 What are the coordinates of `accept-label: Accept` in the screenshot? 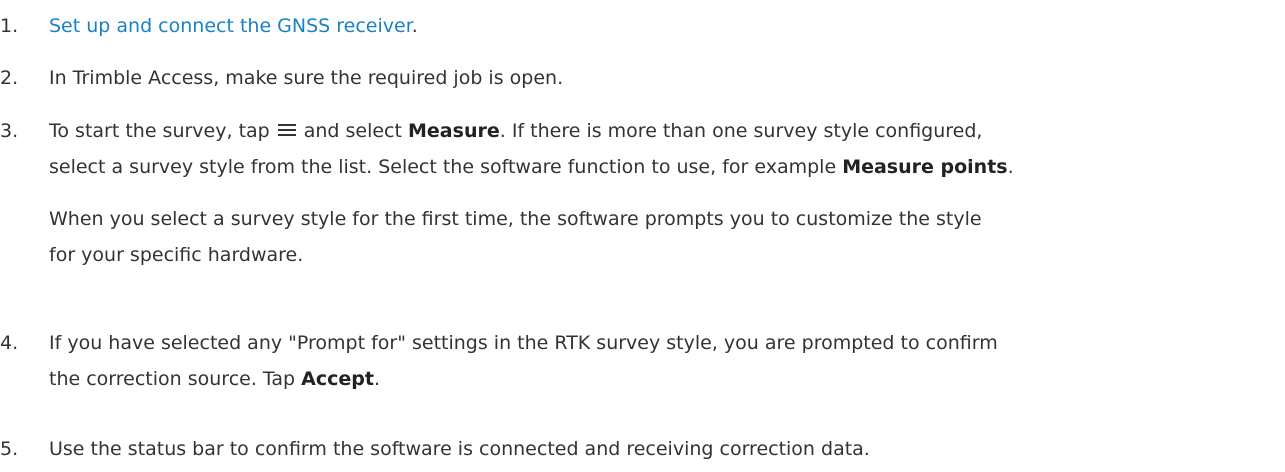 It's located at (337, 379).